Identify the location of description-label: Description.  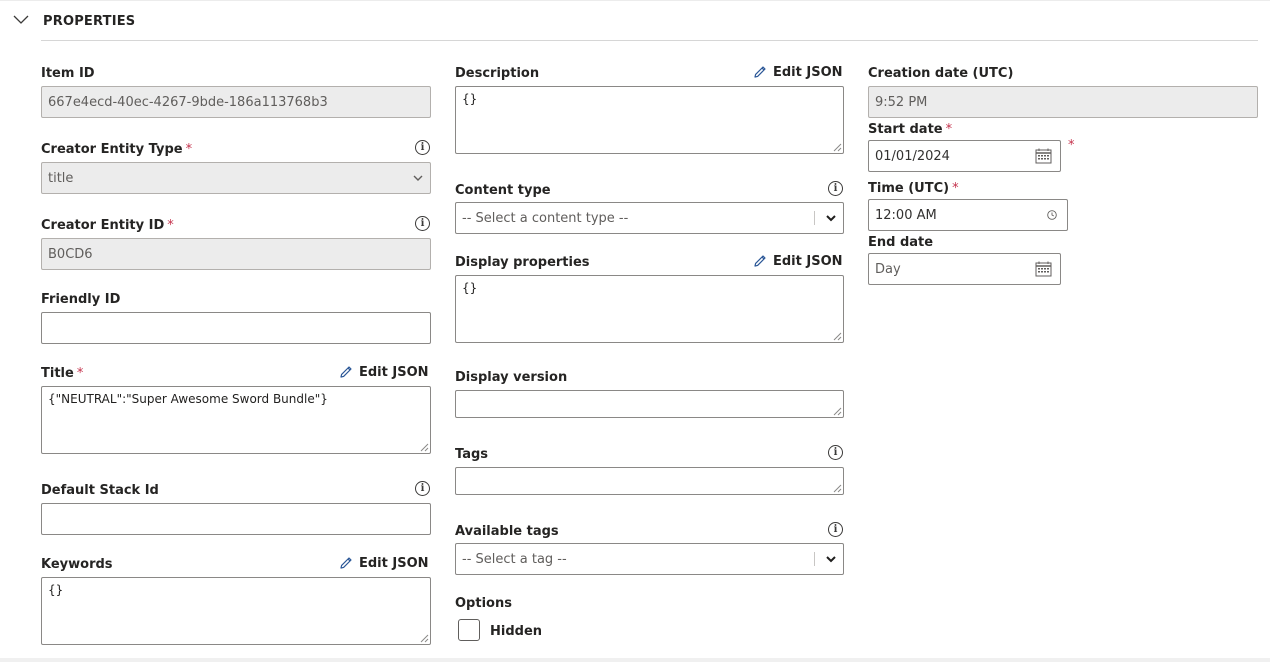
(497, 73).